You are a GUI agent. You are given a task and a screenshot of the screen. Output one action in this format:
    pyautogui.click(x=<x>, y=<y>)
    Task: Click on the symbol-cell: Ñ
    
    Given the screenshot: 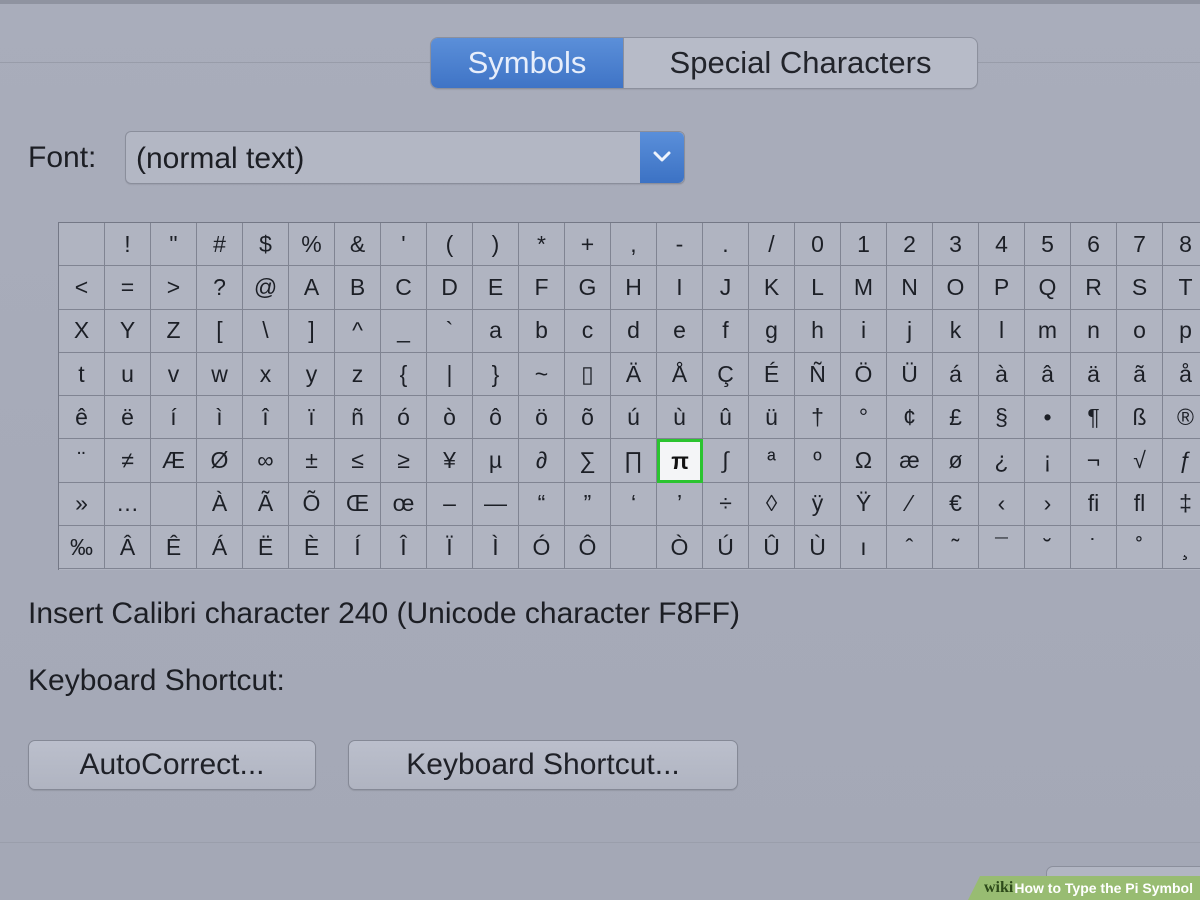 What is the action you would take?
    pyautogui.click(x=818, y=374)
    